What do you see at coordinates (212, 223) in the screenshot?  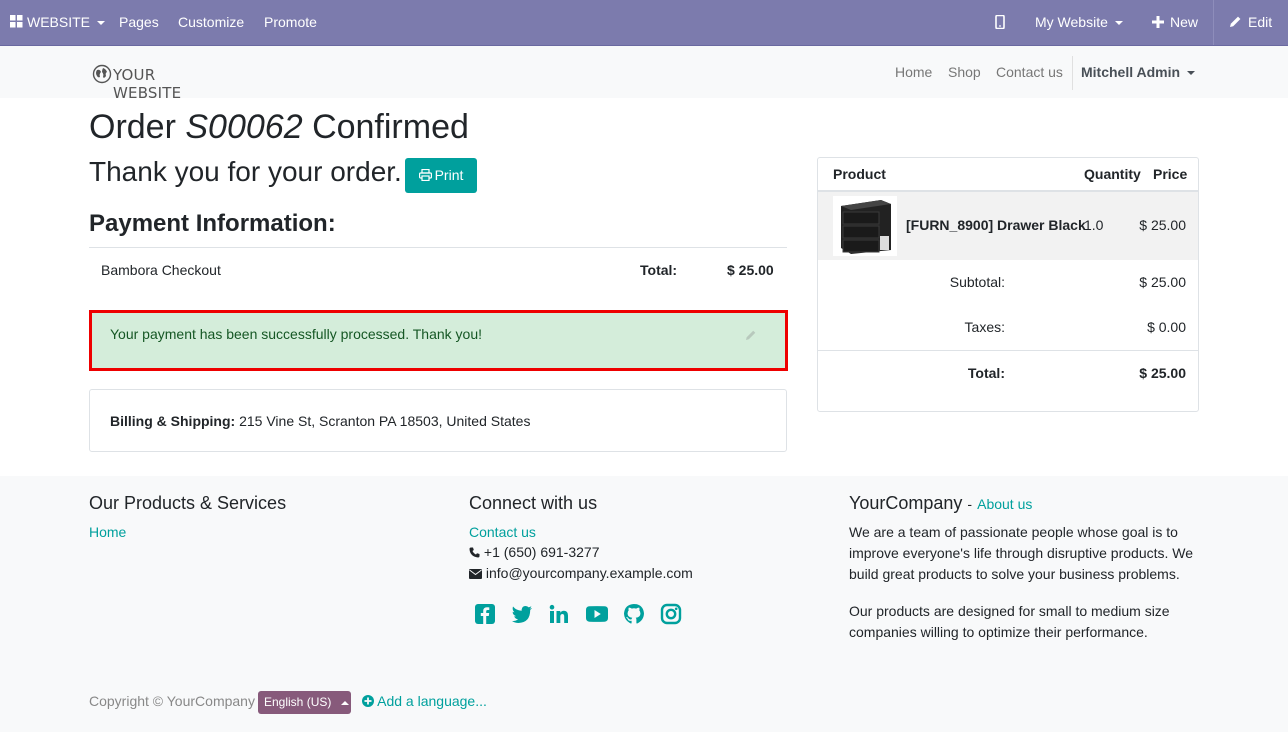 I see `payment-heading: Payment Information:` at bounding box center [212, 223].